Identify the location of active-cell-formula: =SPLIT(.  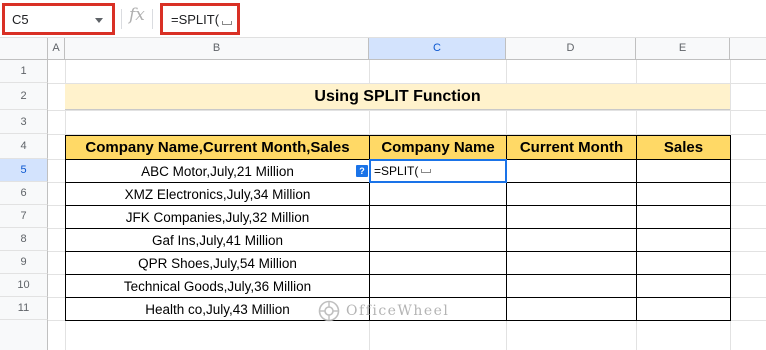
(396, 171).